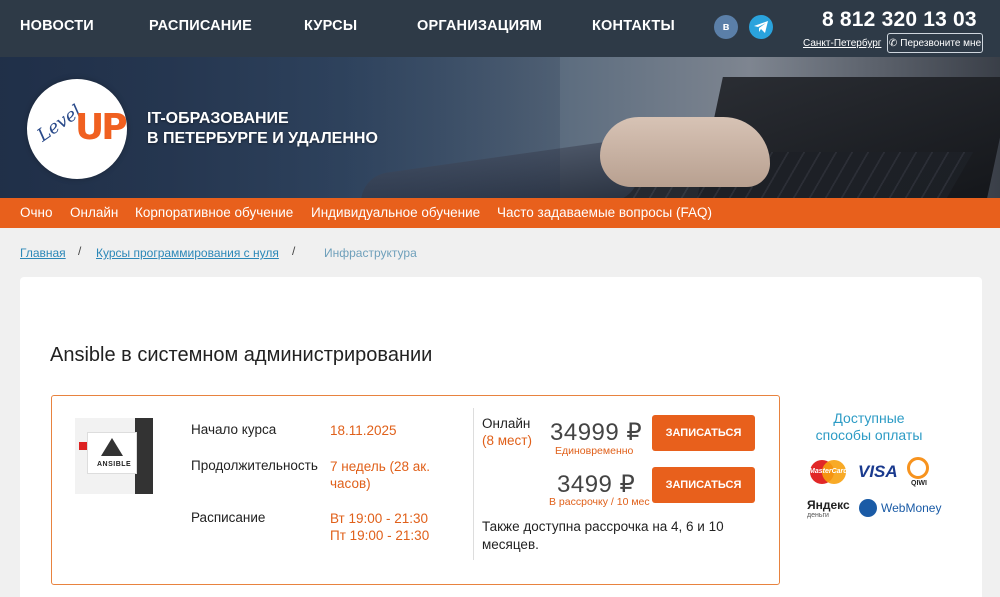 This screenshot has width=1000, height=597. Describe the element at coordinates (241, 355) in the screenshot. I see `course-title: Ansible в системном администрировании` at that location.